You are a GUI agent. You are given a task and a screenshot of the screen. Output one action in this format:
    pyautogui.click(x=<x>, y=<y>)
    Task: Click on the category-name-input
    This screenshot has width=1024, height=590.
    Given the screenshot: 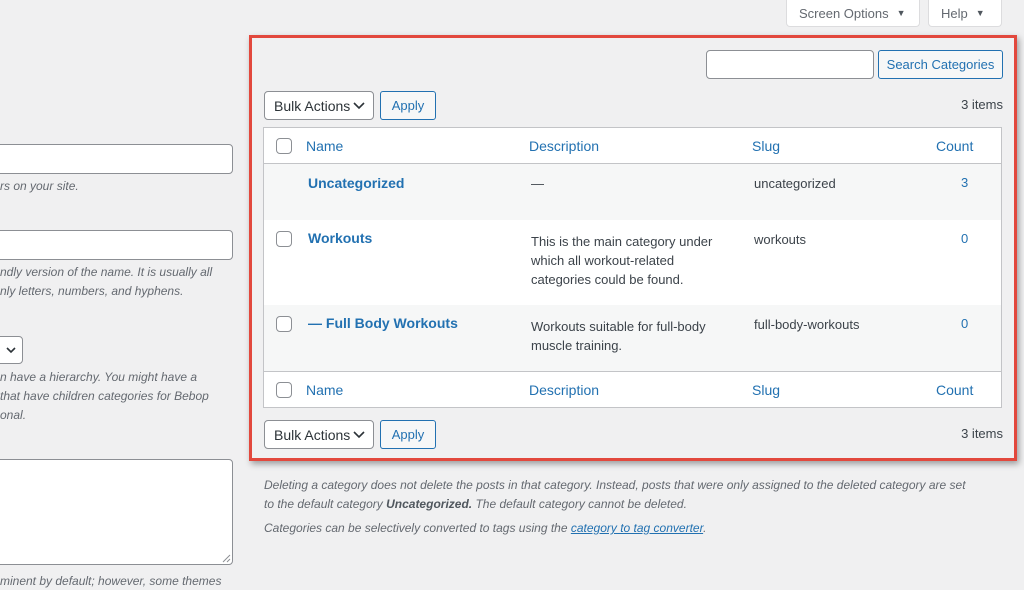 What is the action you would take?
    pyautogui.click(x=116, y=159)
    